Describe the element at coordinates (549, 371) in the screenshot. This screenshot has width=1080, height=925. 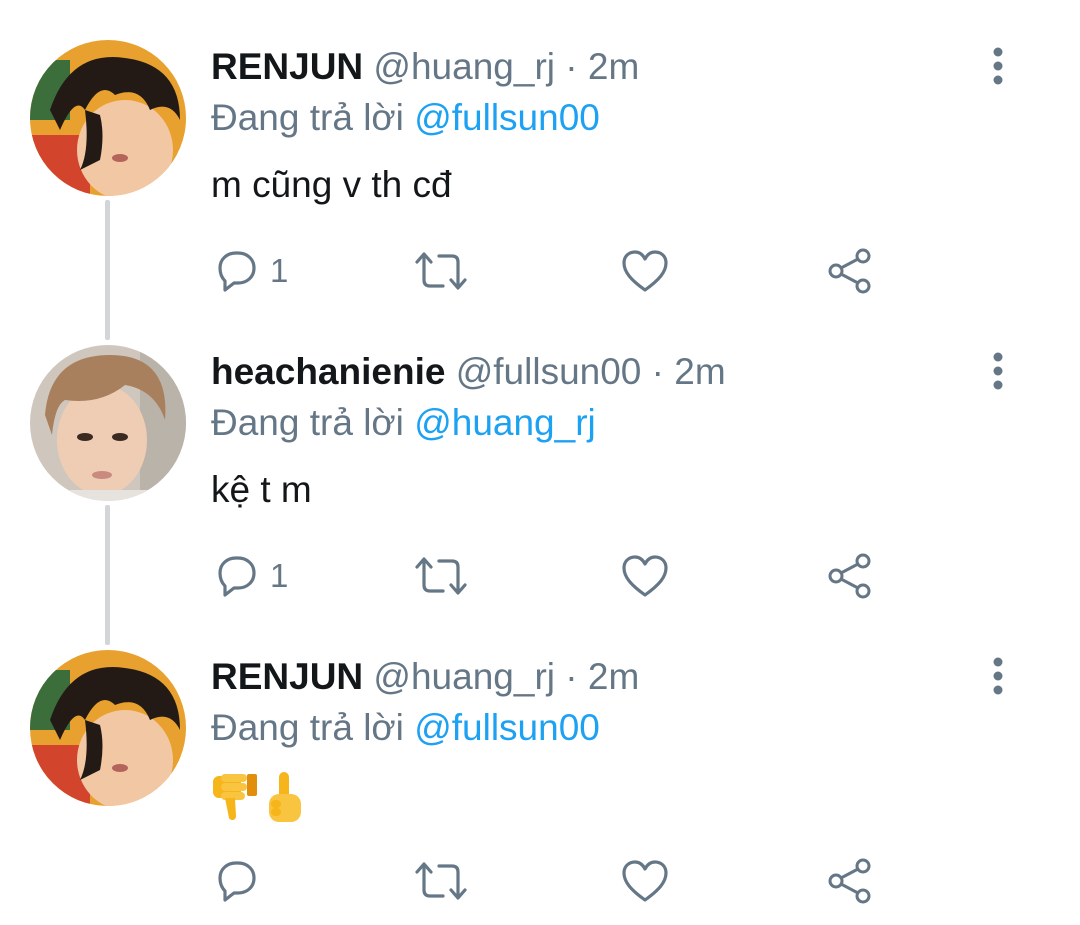
I see `user-handle: @fullsun00` at that location.